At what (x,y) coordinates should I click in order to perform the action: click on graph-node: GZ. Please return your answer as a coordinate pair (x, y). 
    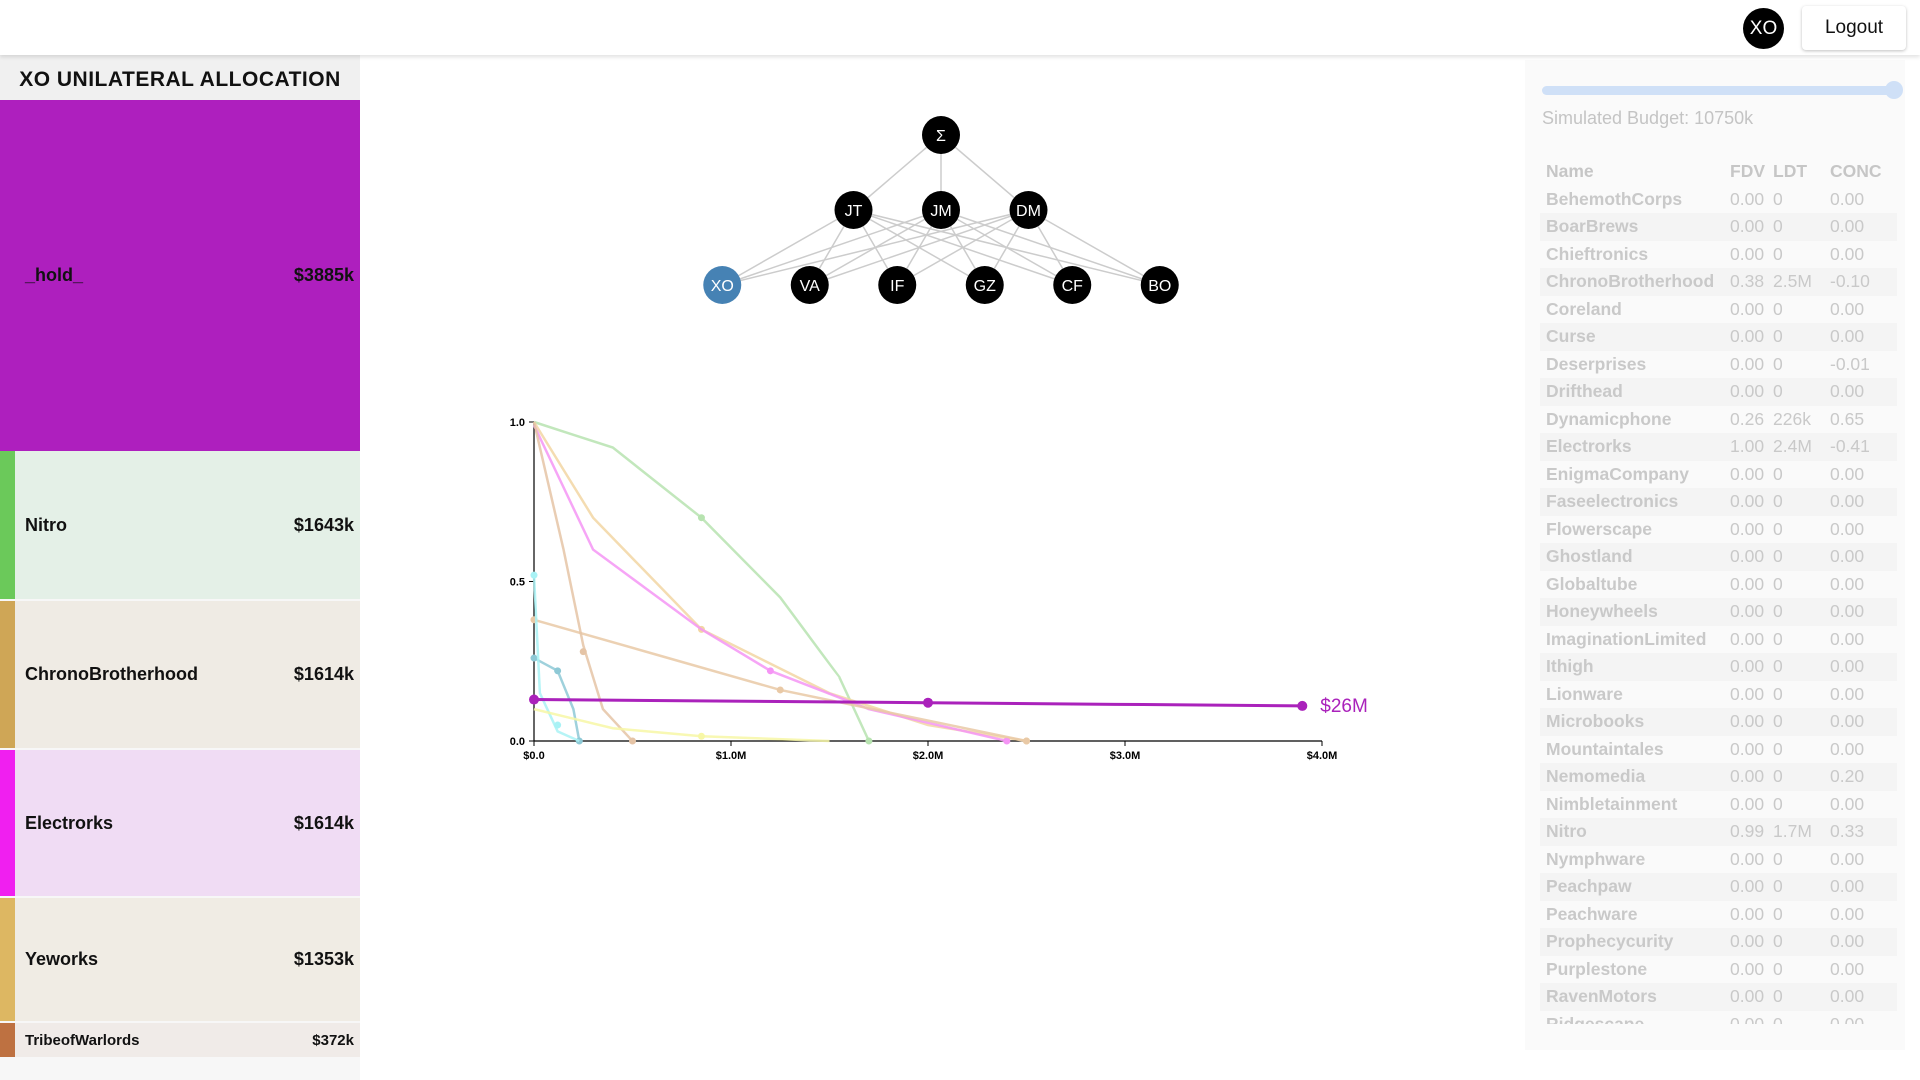
    Looking at the image, I should click on (984, 285).